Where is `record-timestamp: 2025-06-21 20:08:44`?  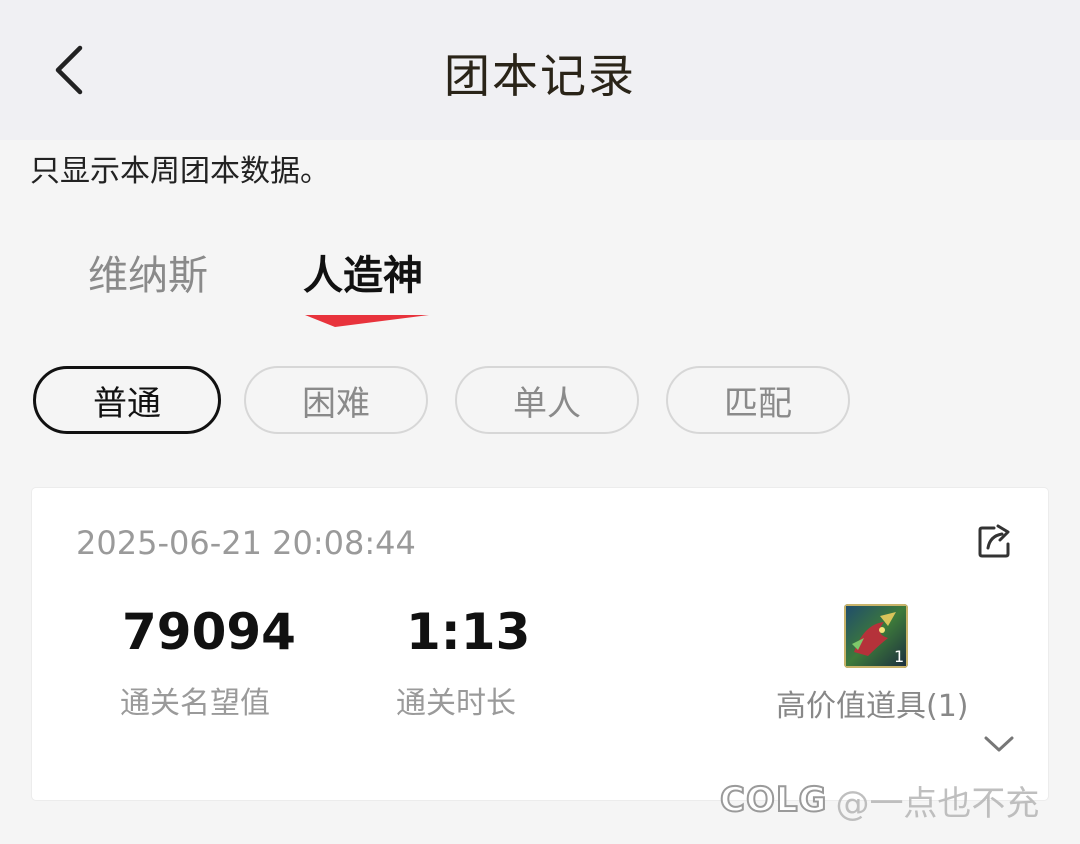 record-timestamp: 2025-06-21 20:08:44 is located at coordinates (246, 543).